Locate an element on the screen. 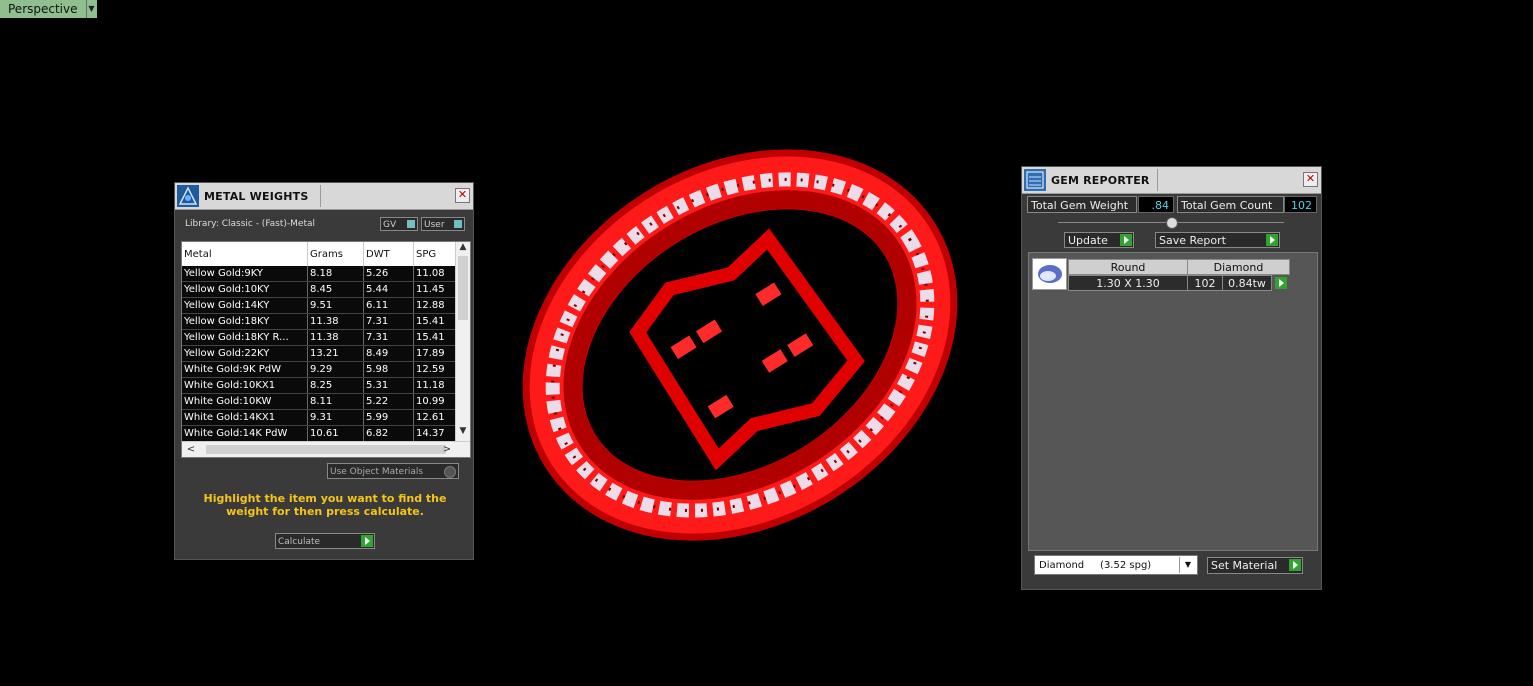  cell-grams: 8.11 is located at coordinates (335, 401).